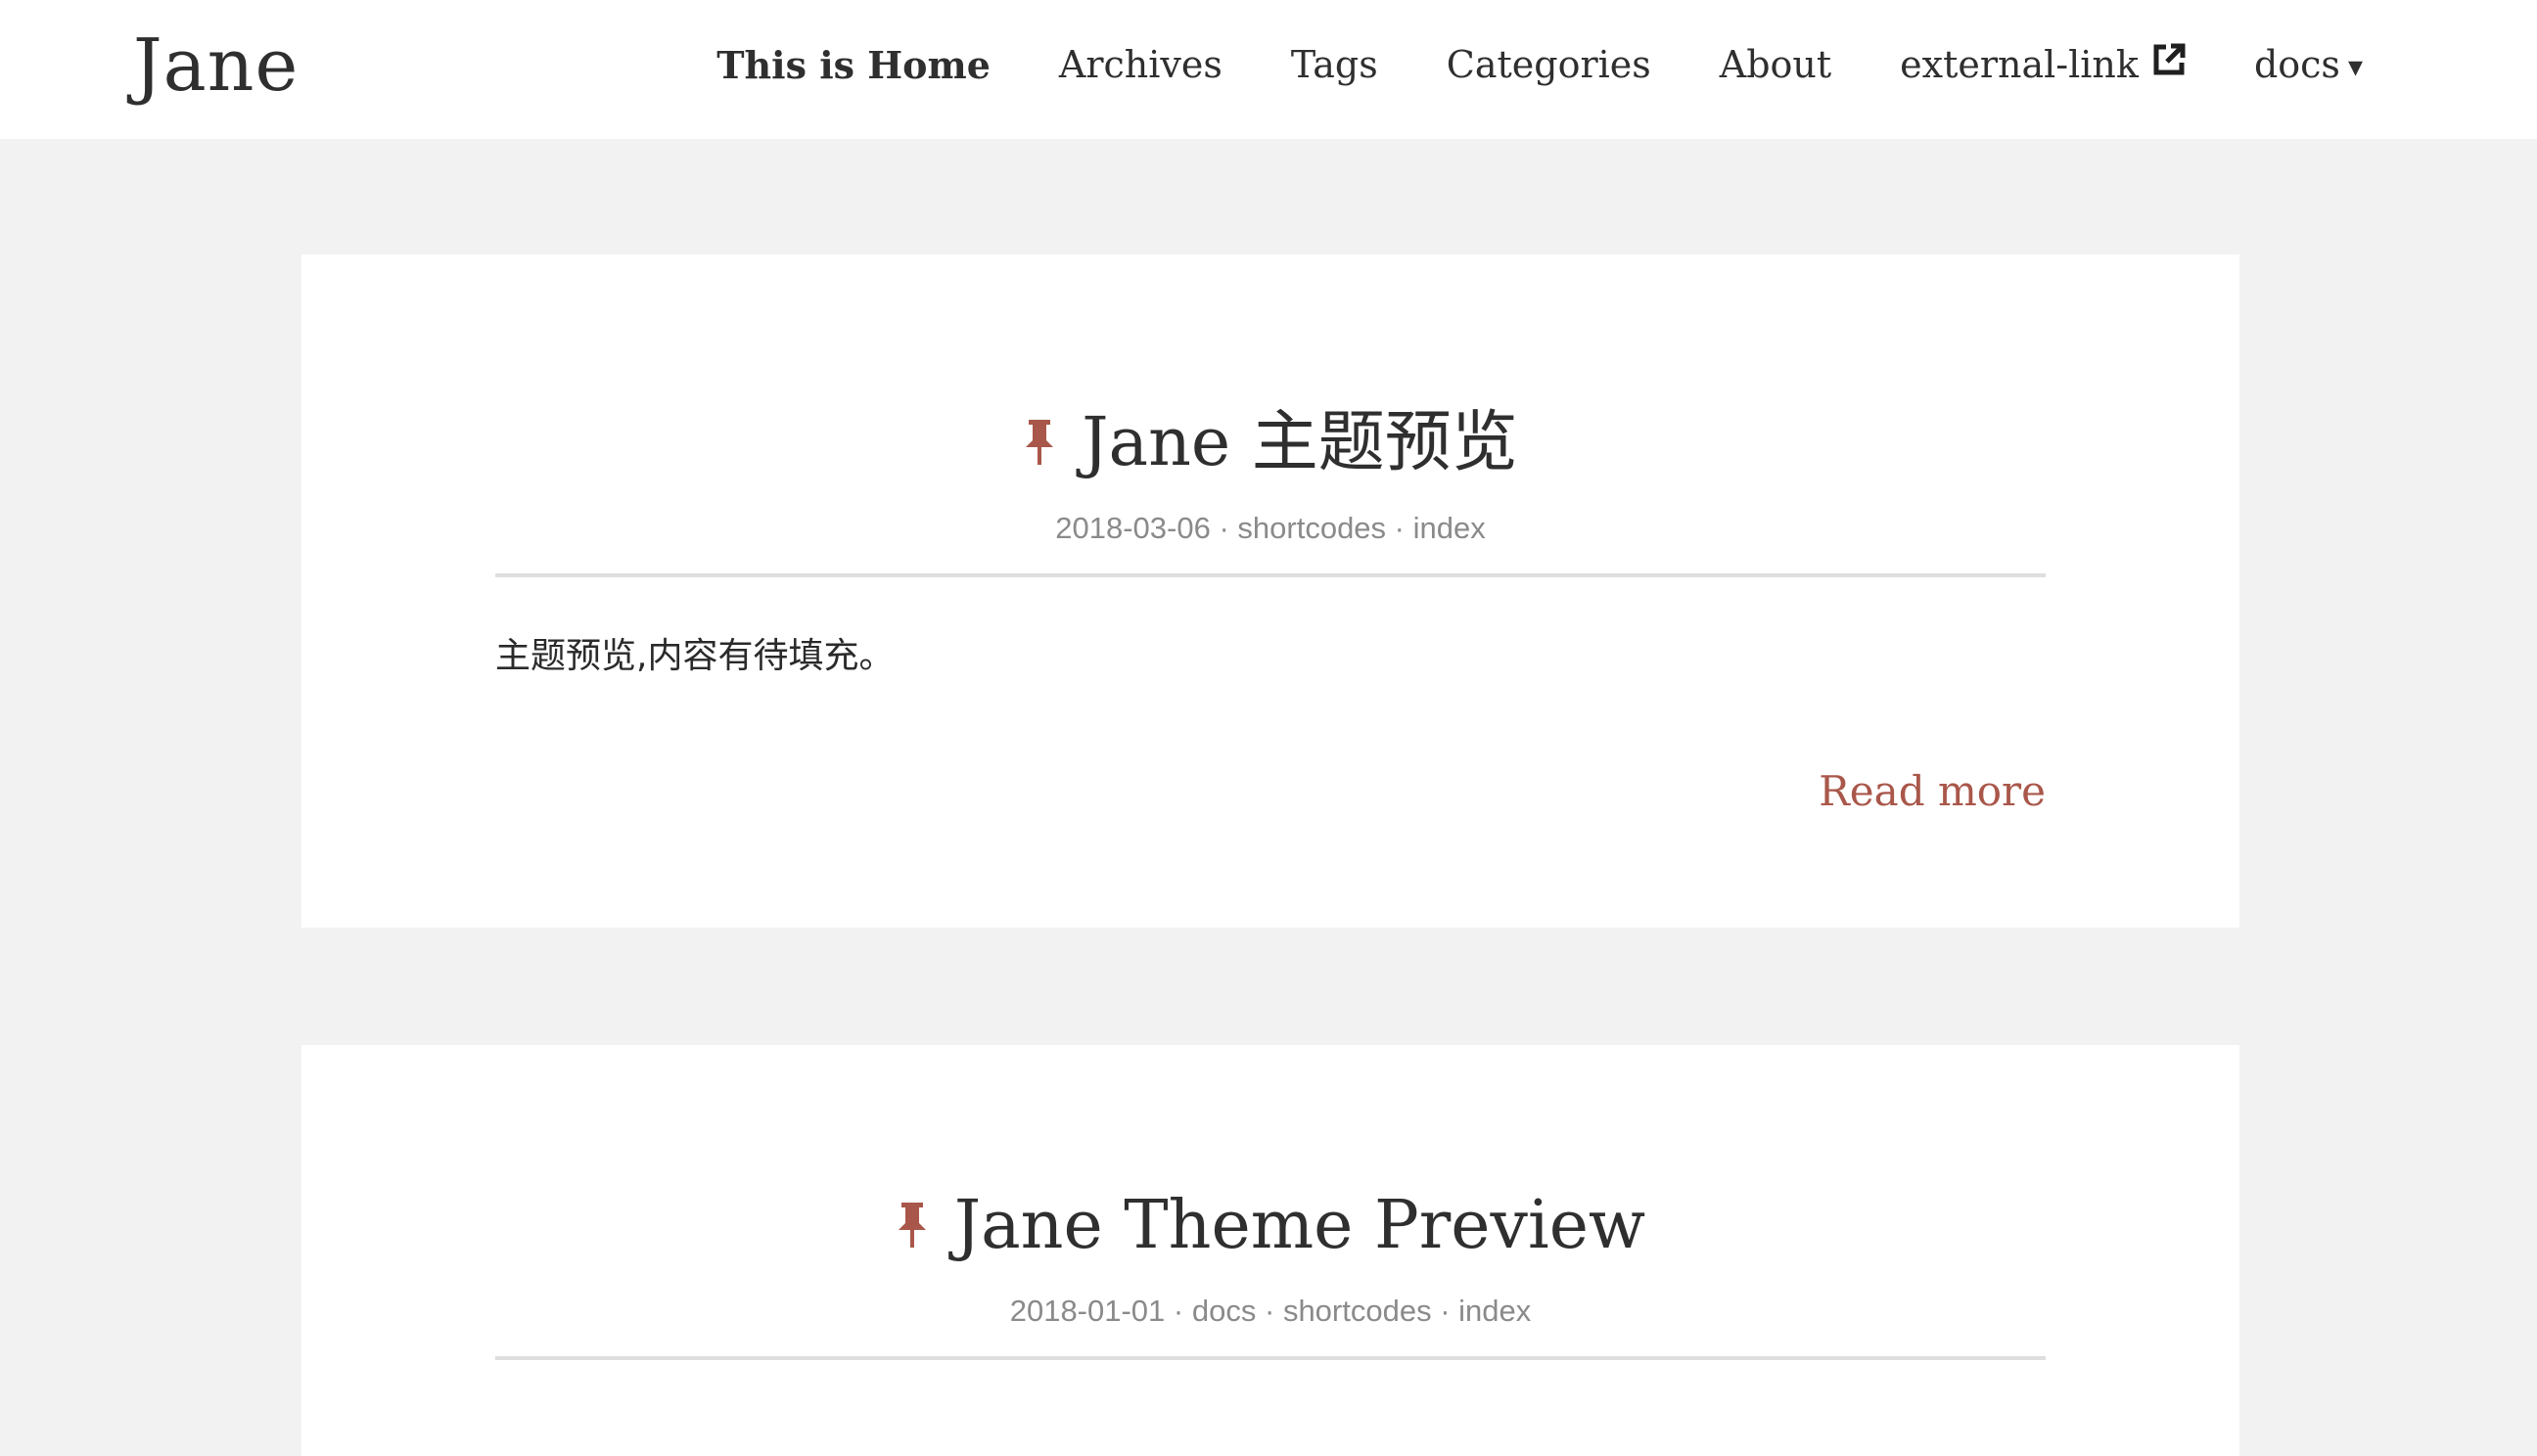  I want to click on post-title: Jane 主题预览, so click(1270, 443).